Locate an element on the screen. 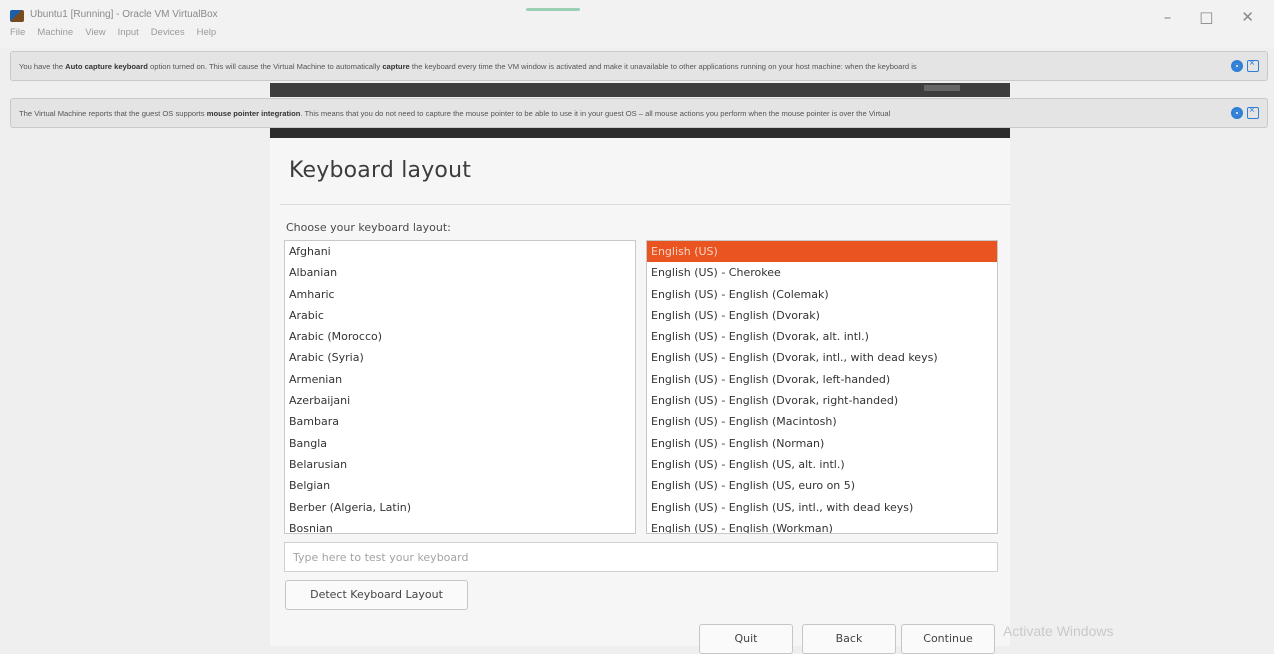 Image resolution: width=1274 pixels, height=654 pixels. variant-item: English (US) - English (US, alt. intl.) is located at coordinates (822, 464).